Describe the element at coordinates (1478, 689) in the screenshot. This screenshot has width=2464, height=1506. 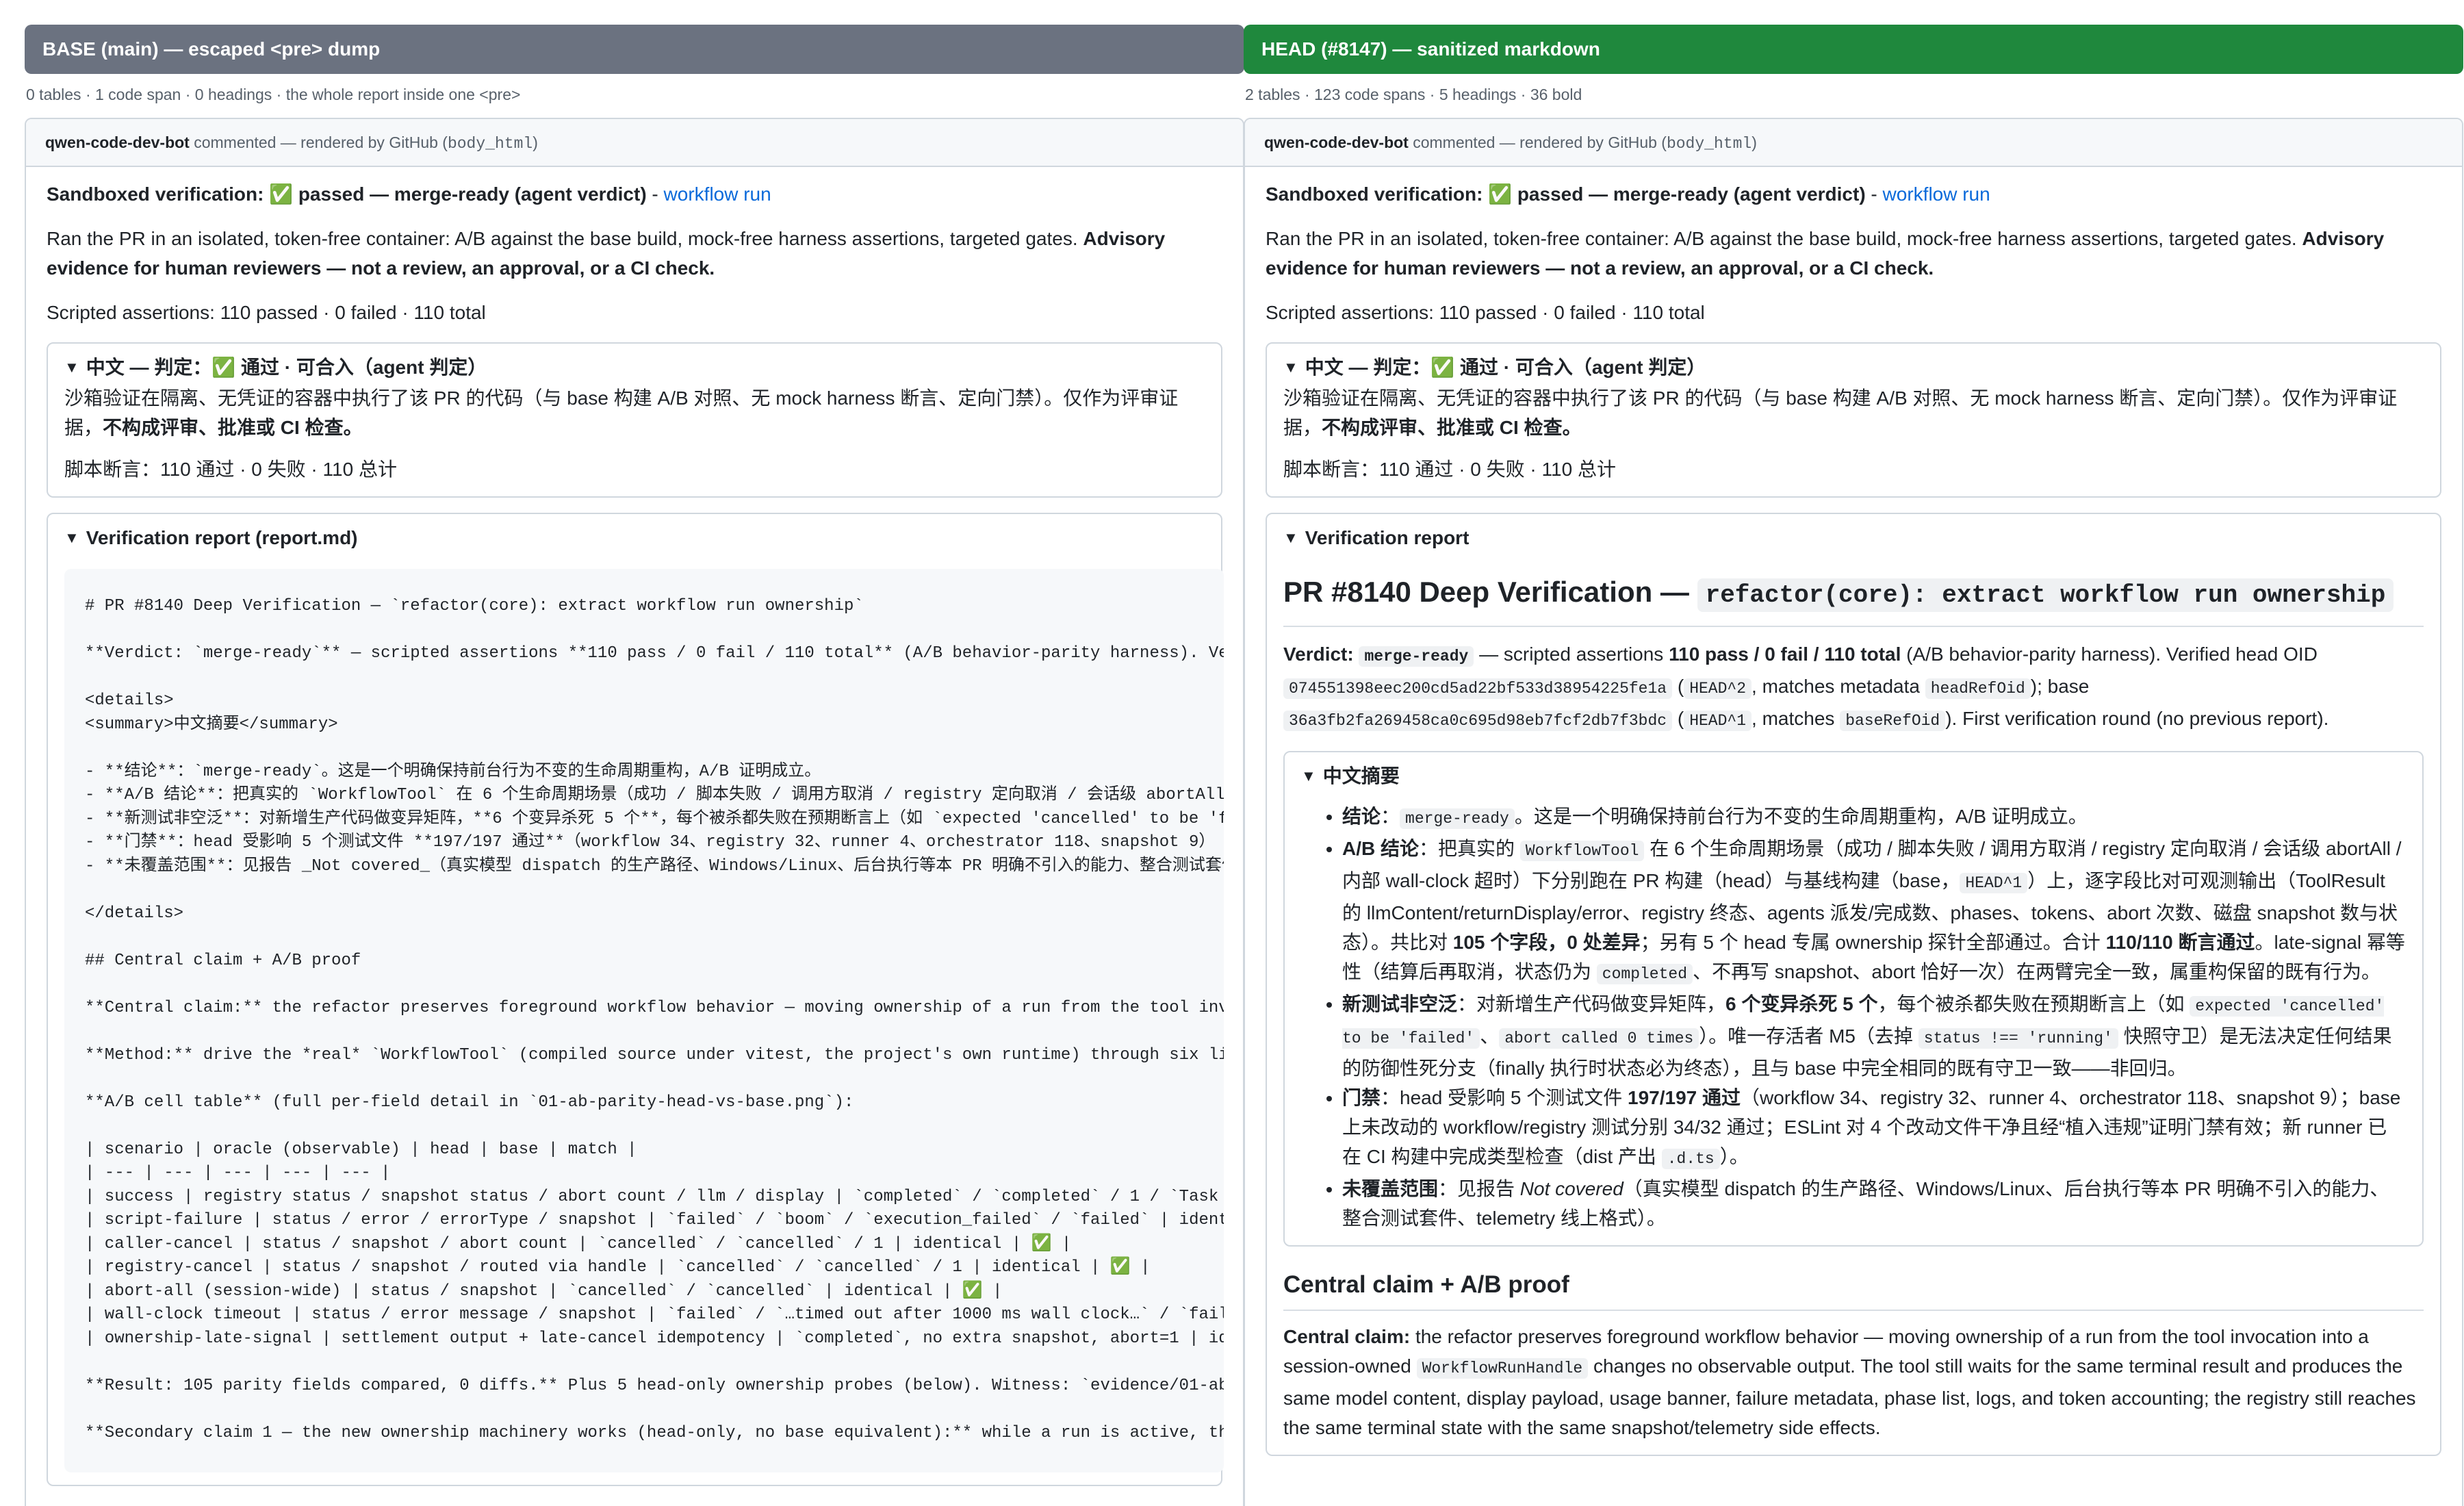
I see `head-oid: 074551398eec200cd5ad22bf533d38954225fe1a` at that location.